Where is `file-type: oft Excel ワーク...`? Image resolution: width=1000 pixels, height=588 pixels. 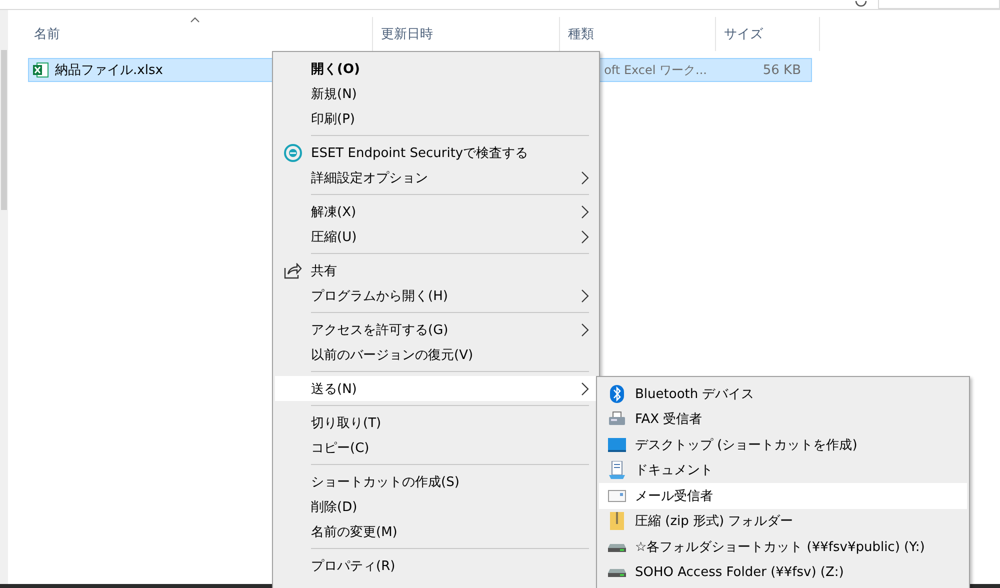
file-type: oft Excel ワーク... is located at coordinates (655, 70).